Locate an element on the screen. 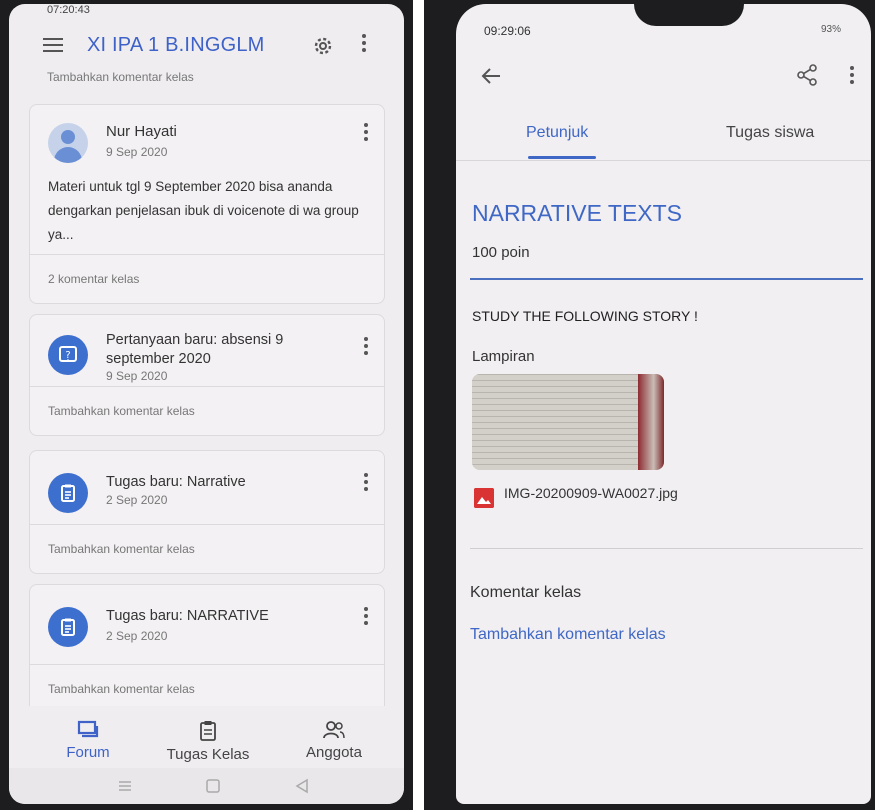 The image size is (875, 810). section-divider is located at coordinates (666, 548).